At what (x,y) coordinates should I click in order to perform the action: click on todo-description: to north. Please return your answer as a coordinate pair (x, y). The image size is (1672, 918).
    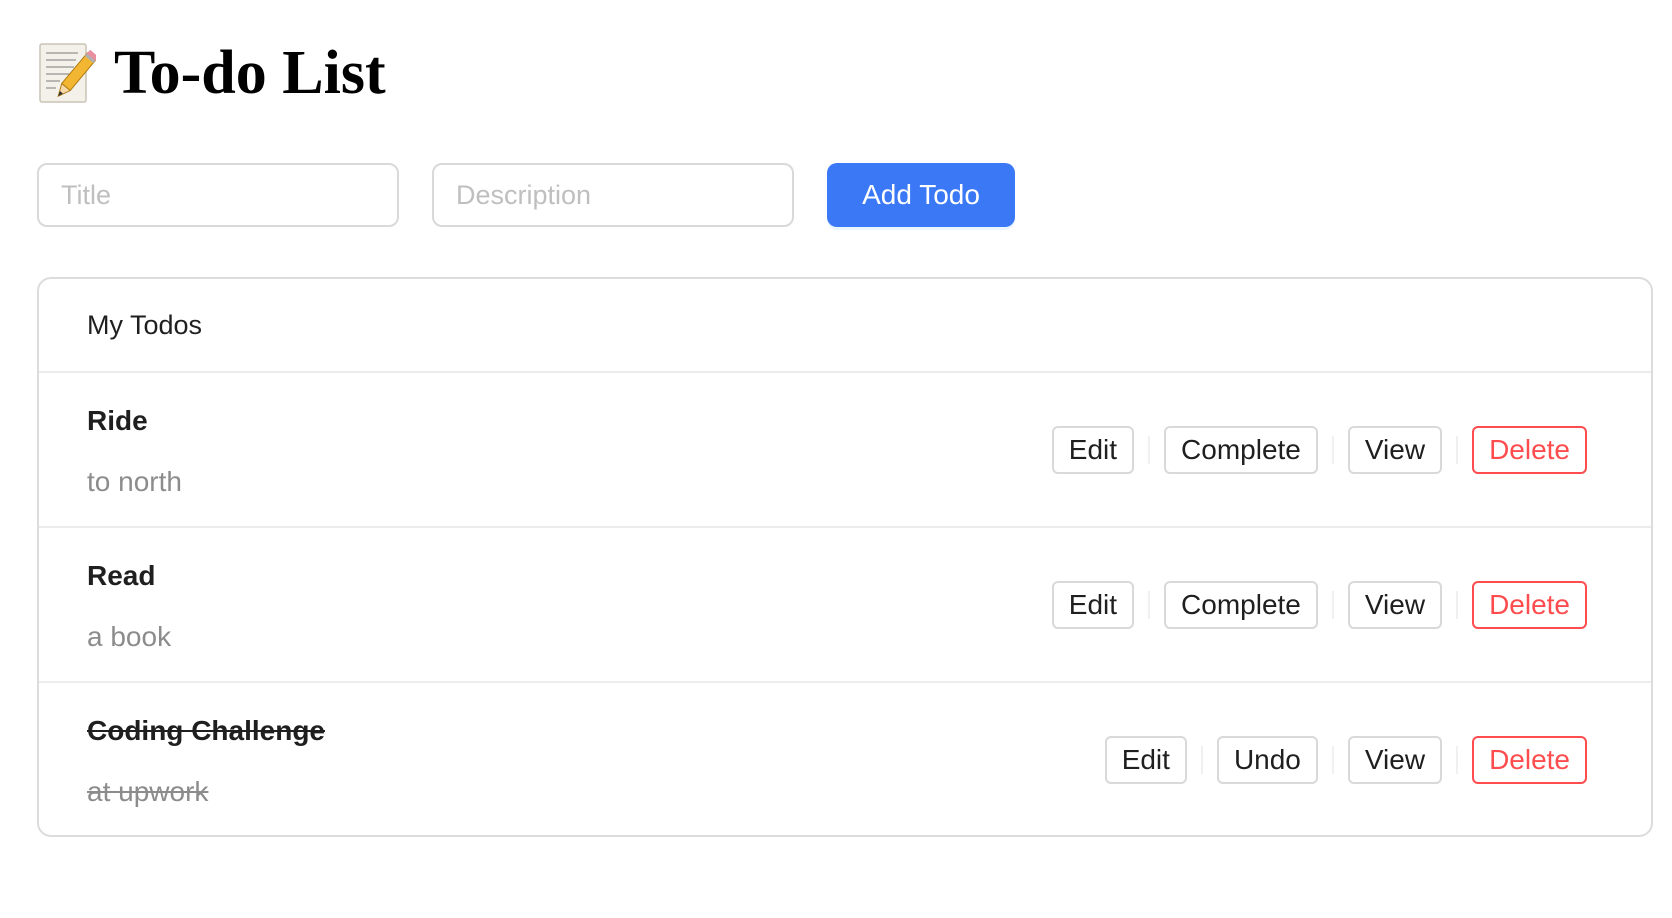
    Looking at the image, I should click on (134, 481).